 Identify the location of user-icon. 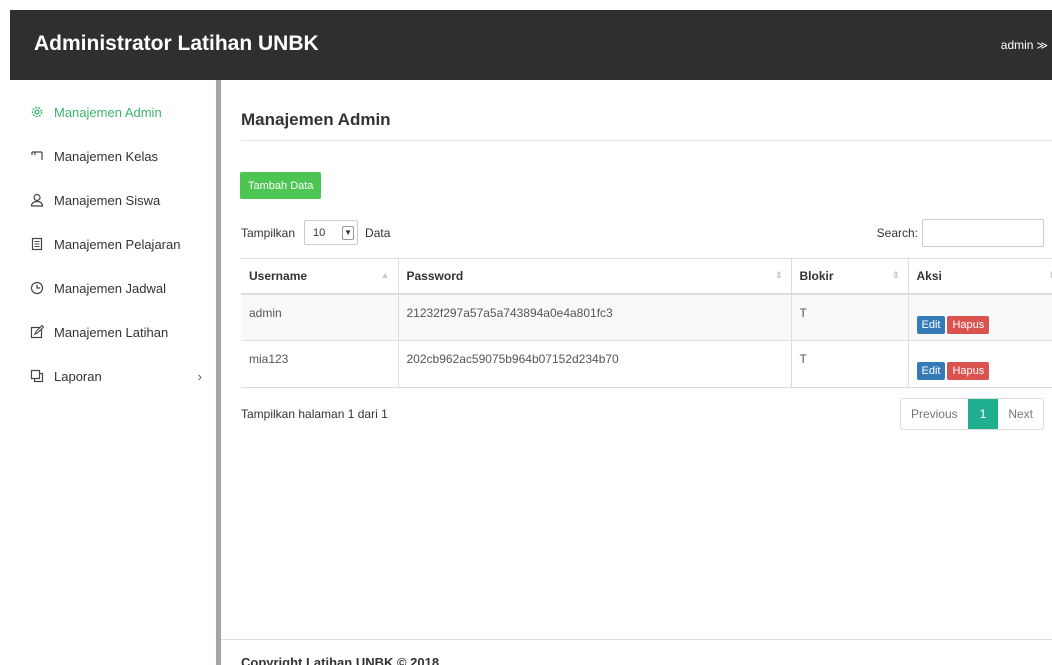
(37, 200).